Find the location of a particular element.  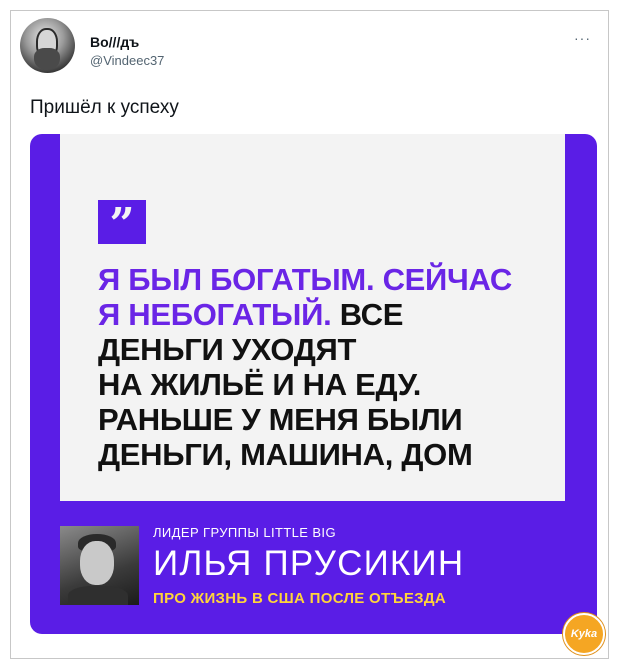

quote-line: РАНЬШЕ У МЕНЯ БЫЛИ is located at coordinates (280, 420).